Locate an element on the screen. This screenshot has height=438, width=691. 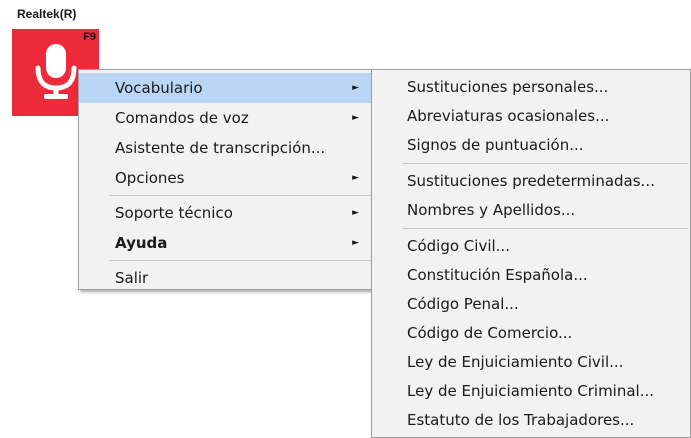
menu-item-comandos-de-voz: Comandos de voz ► is located at coordinates (225, 118).